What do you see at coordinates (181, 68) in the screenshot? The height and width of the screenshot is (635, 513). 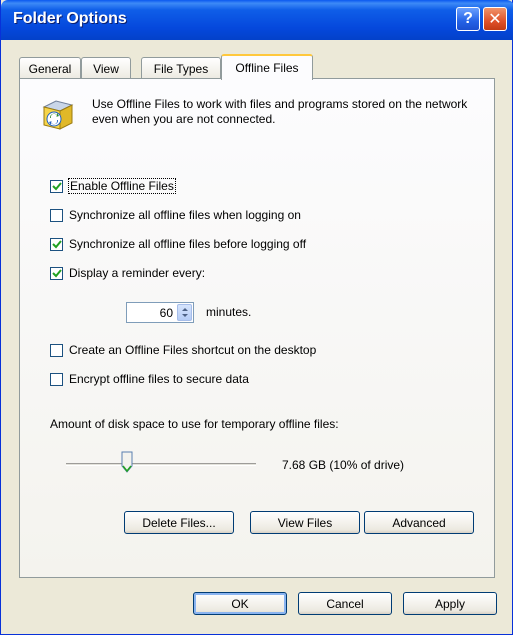 I see `tab-file-types: File Types` at bounding box center [181, 68].